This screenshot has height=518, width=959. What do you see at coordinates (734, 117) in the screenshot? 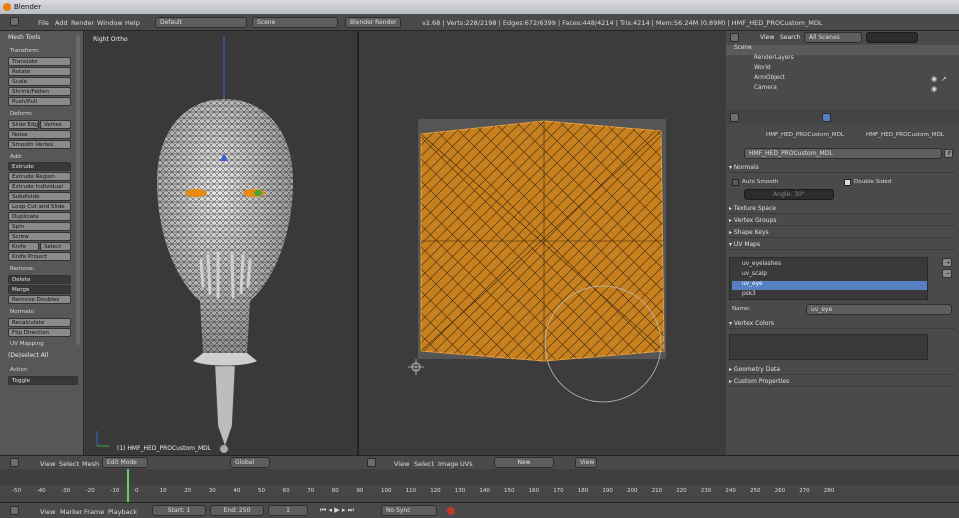
I see `properties-editor-icon` at bounding box center [734, 117].